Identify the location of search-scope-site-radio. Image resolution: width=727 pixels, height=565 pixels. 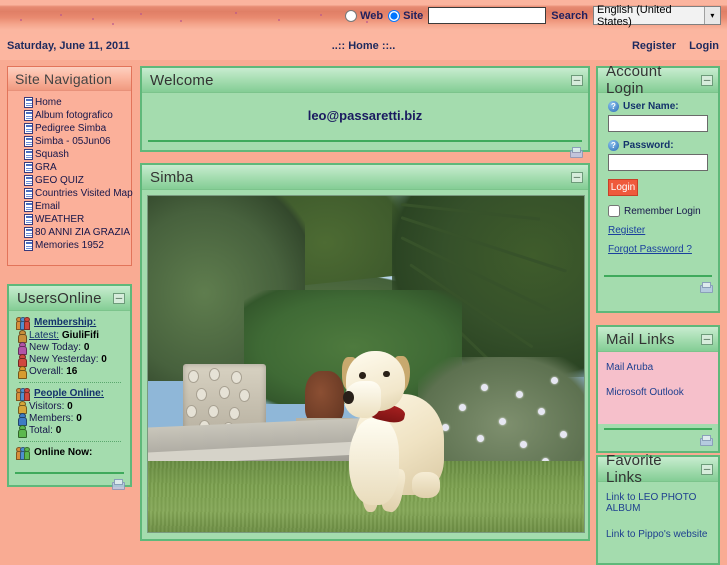
(394, 15).